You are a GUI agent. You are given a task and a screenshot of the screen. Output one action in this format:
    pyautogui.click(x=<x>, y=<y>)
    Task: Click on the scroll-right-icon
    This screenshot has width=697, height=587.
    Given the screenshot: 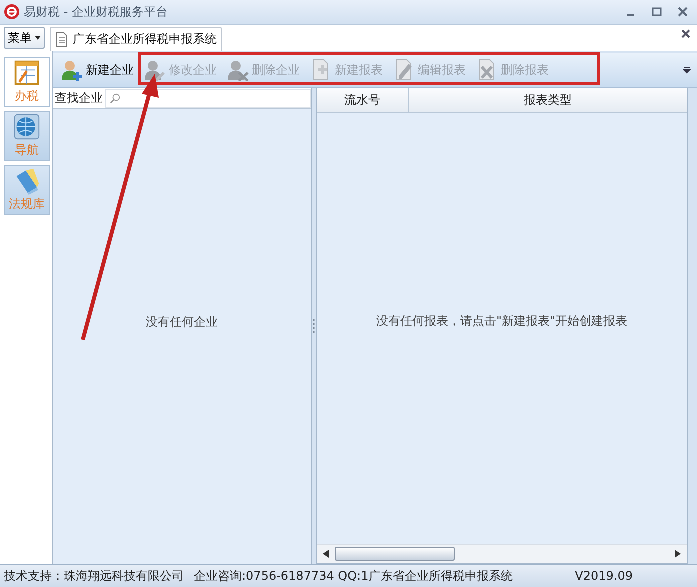 What is the action you would take?
    pyautogui.click(x=678, y=554)
    